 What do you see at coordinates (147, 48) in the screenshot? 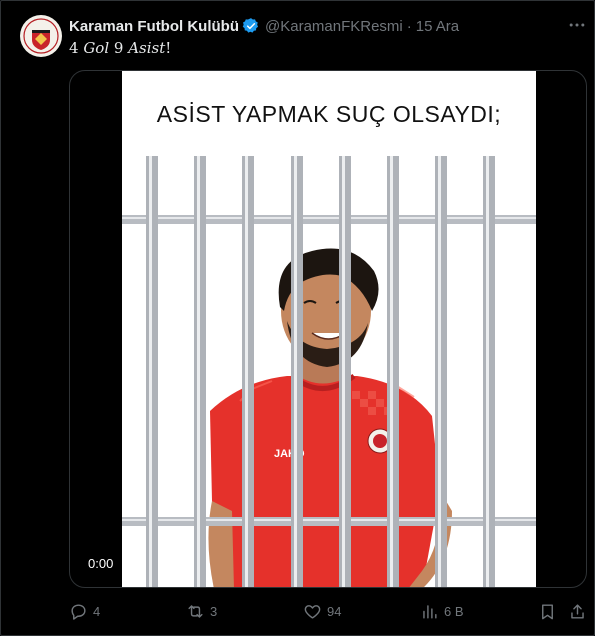
I see `tweet-text-word-asist: Asist` at bounding box center [147, 48].